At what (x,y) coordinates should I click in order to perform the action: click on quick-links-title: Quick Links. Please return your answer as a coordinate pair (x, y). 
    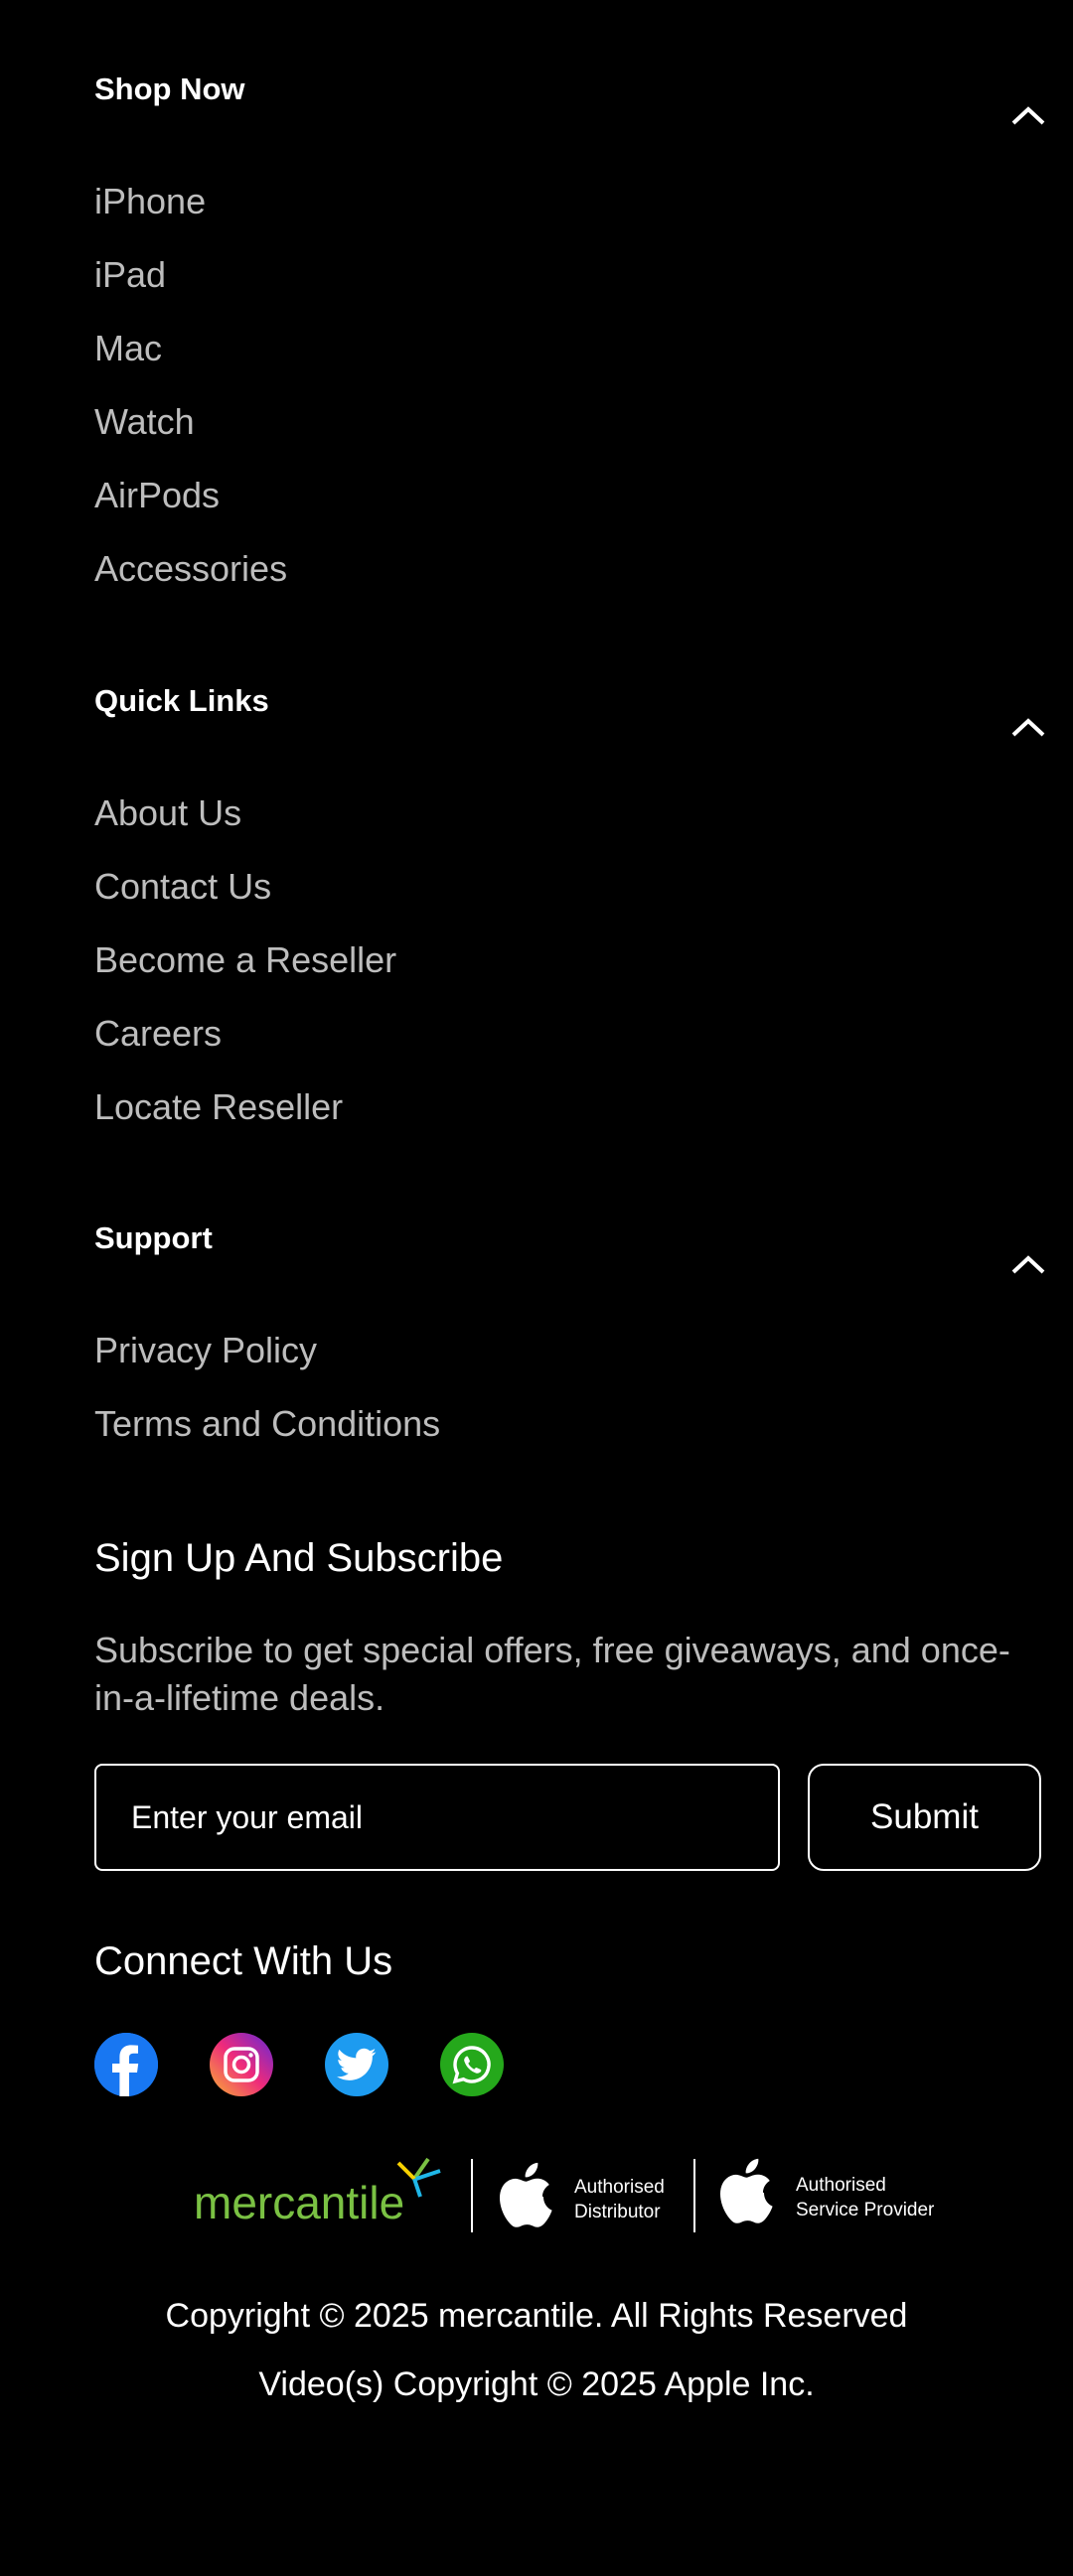
    Looking at the image, I should click on (181, 701).